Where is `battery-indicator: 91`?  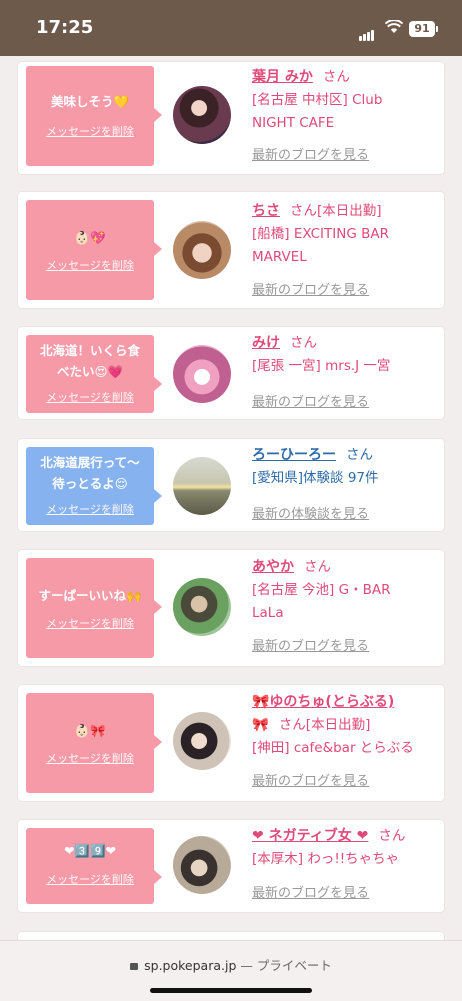
battery-indicator: 91 is located at coordinates (423, 29).